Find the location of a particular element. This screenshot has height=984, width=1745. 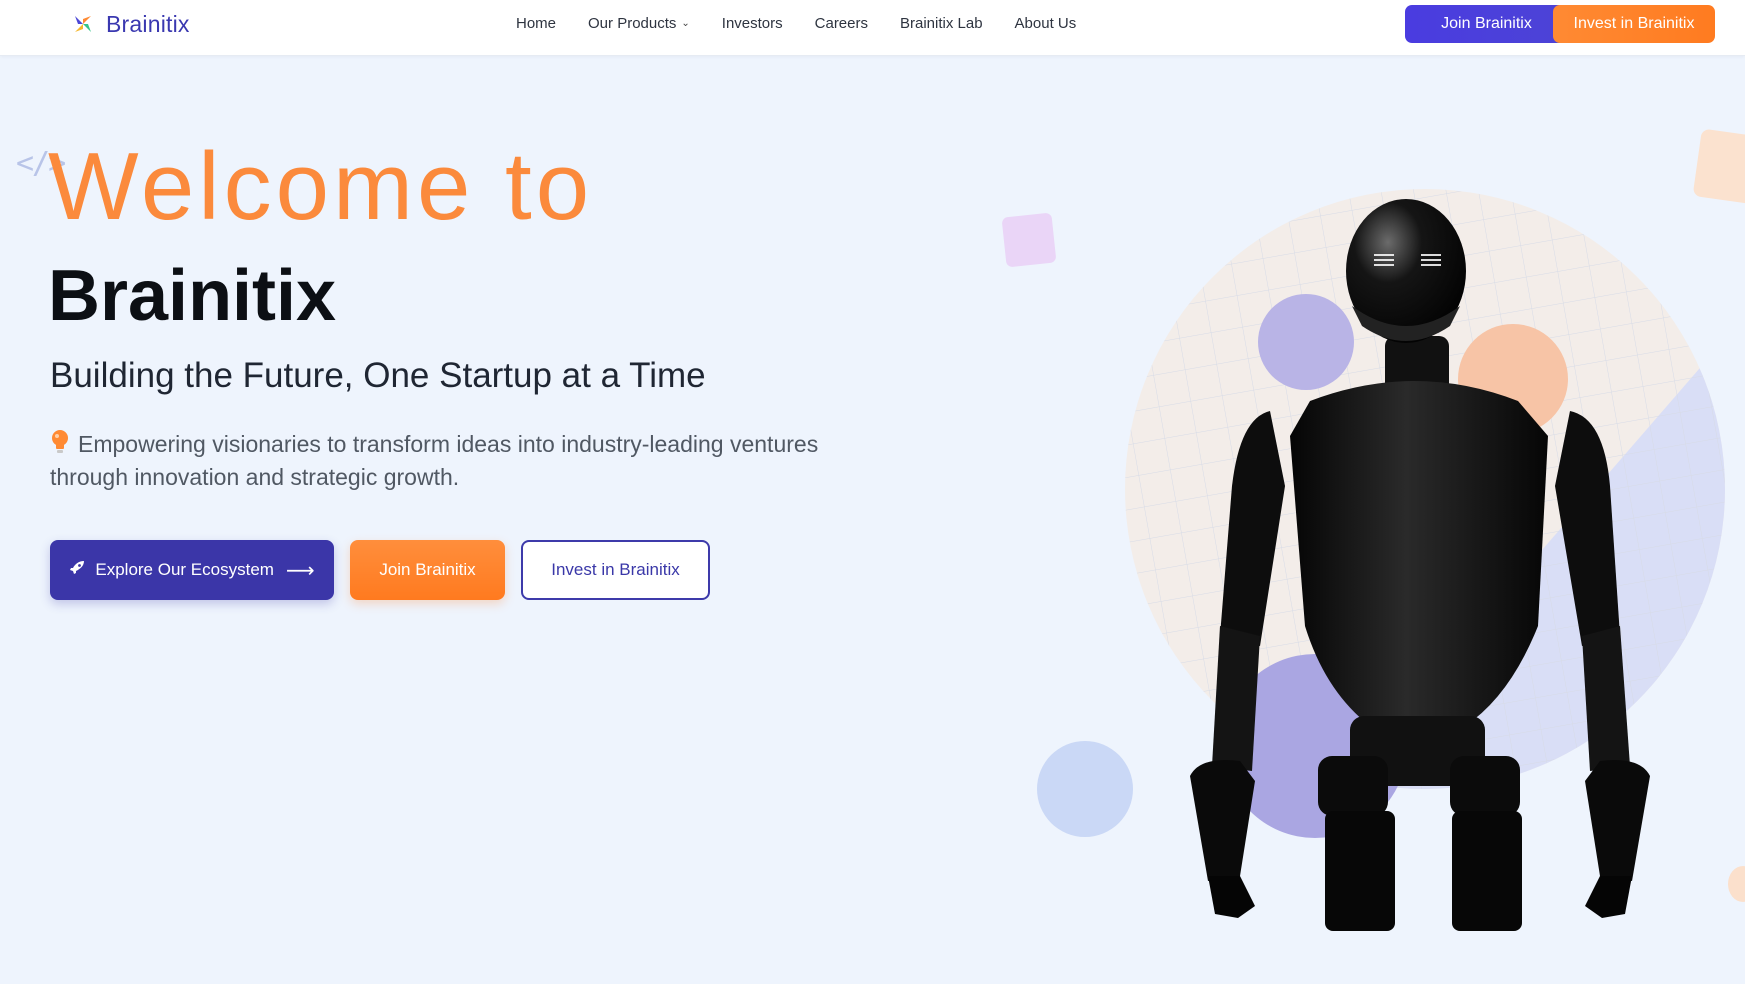

explore-ecosystem-button: Explore Our Ecosystem ⟶ is located at coordinates (192, 570).